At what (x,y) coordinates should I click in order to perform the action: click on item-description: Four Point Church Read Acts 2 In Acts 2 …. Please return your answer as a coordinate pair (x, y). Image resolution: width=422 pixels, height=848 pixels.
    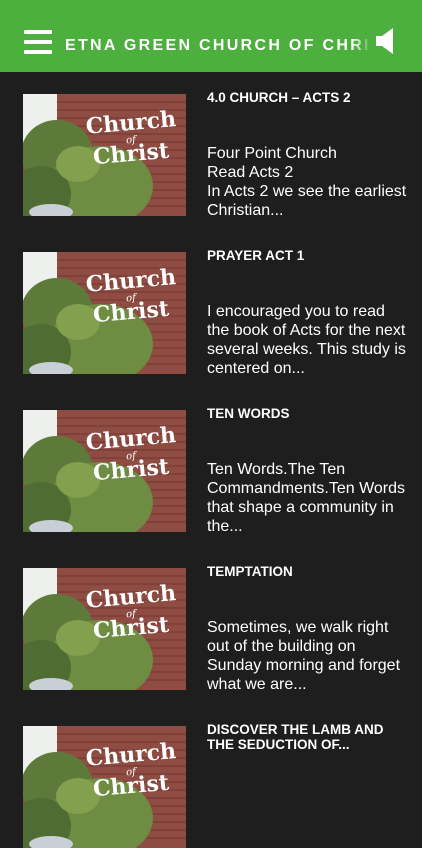
    Looking at the image, I should click on (307, 182).